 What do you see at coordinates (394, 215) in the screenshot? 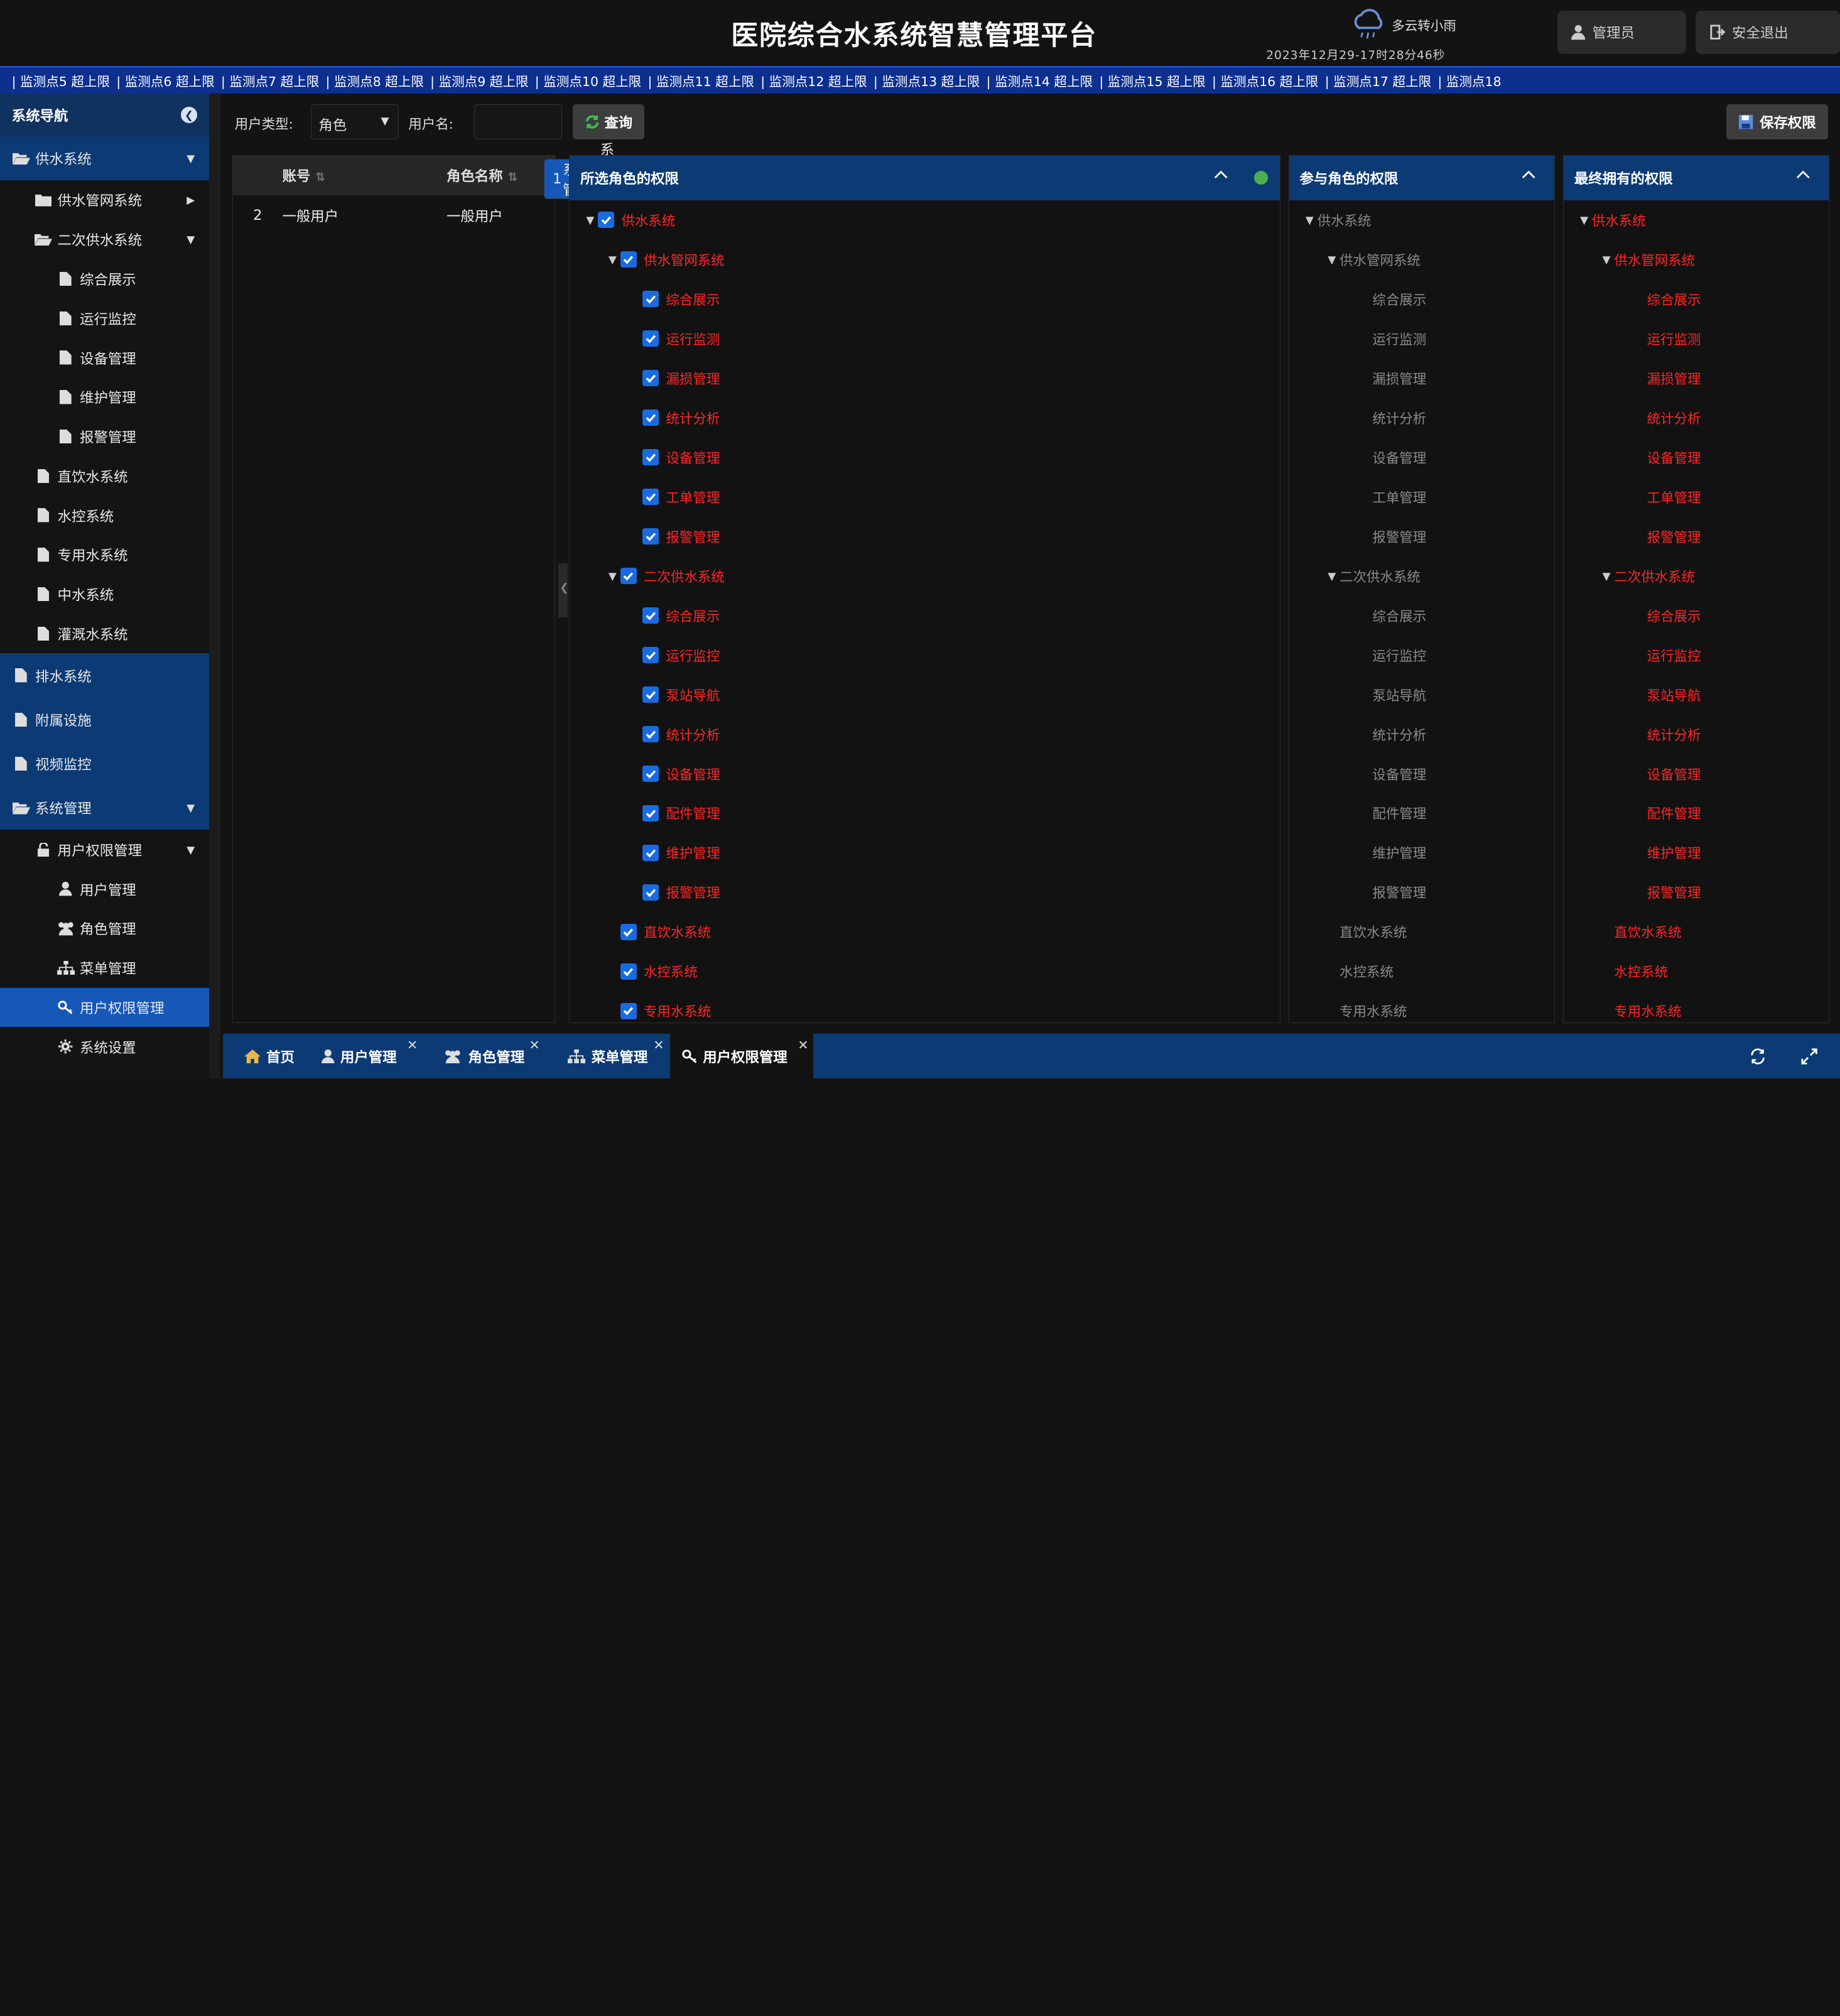
I see `table-row: 2 一般用户 一般用户` at bounding box center [394, 215].